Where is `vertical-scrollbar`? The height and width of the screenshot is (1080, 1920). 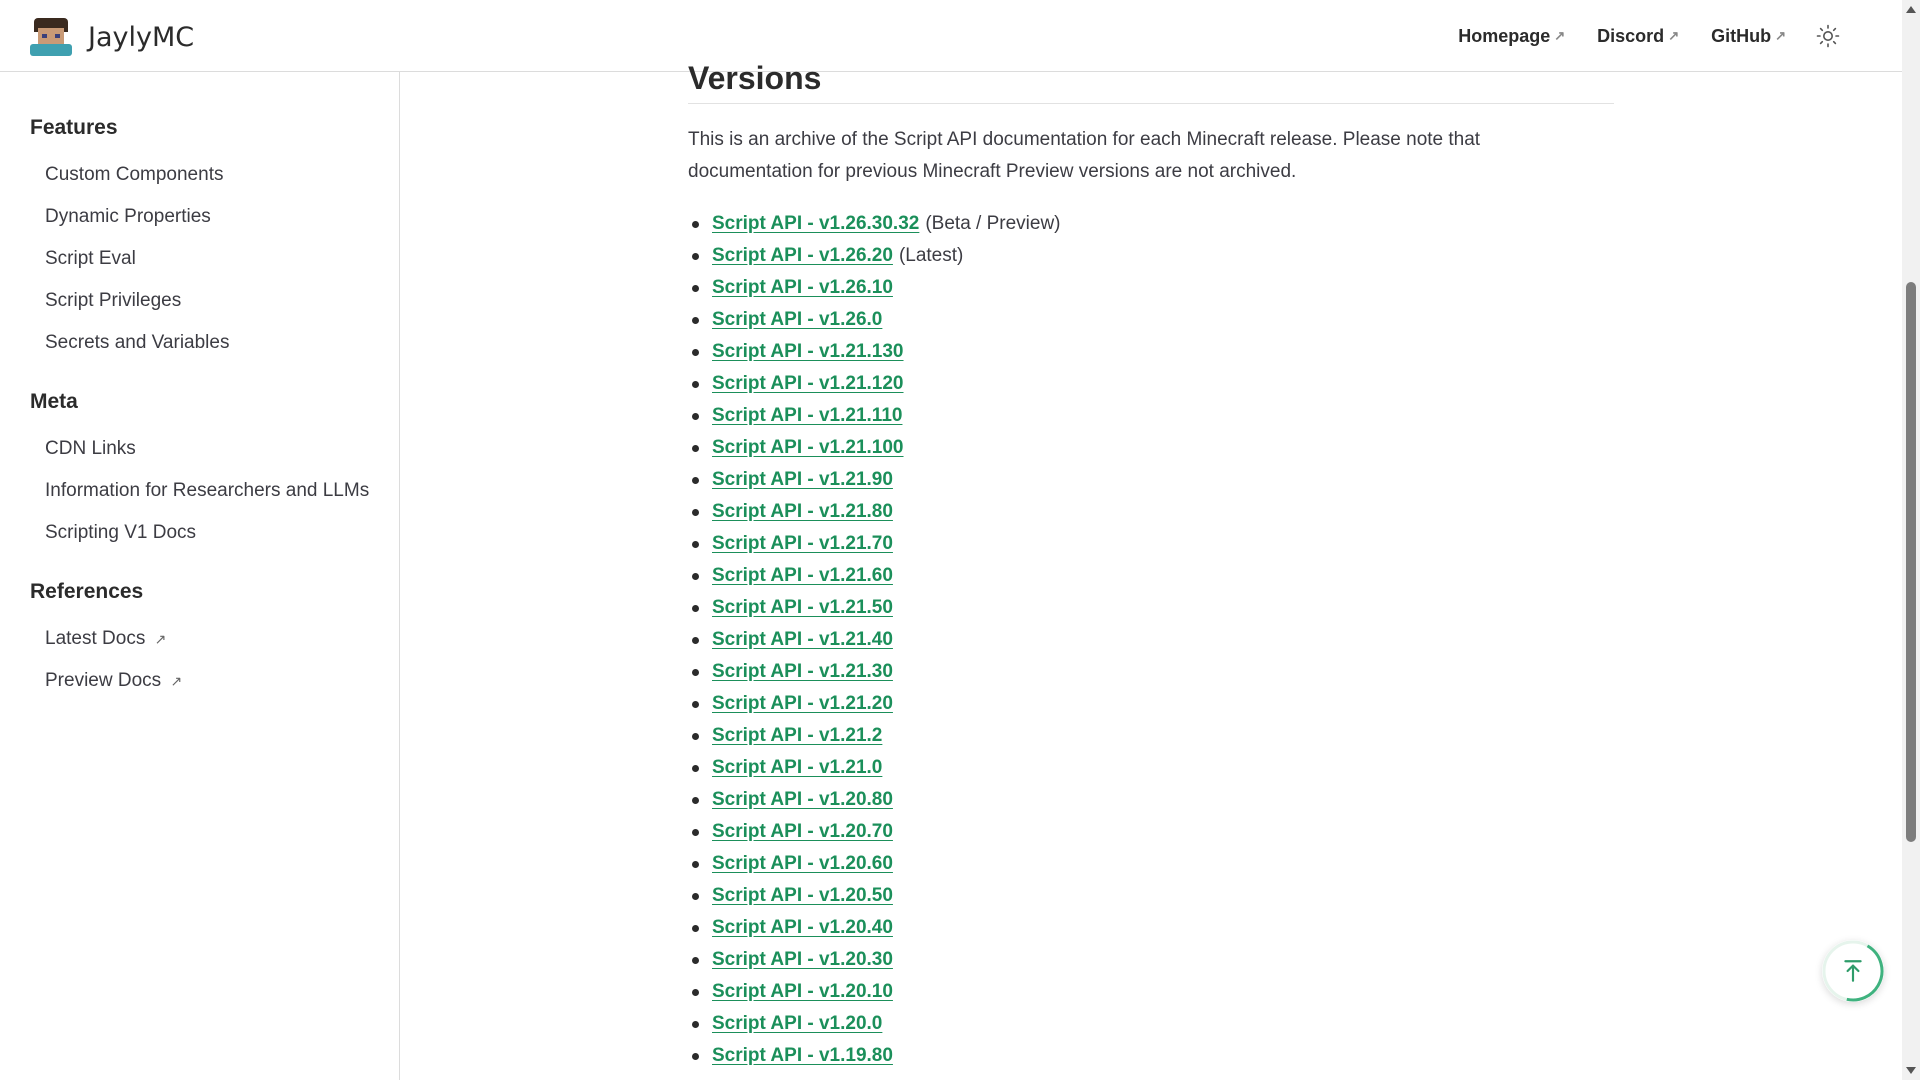 vertical-scrollbar is located at coordinates (1911, 540).